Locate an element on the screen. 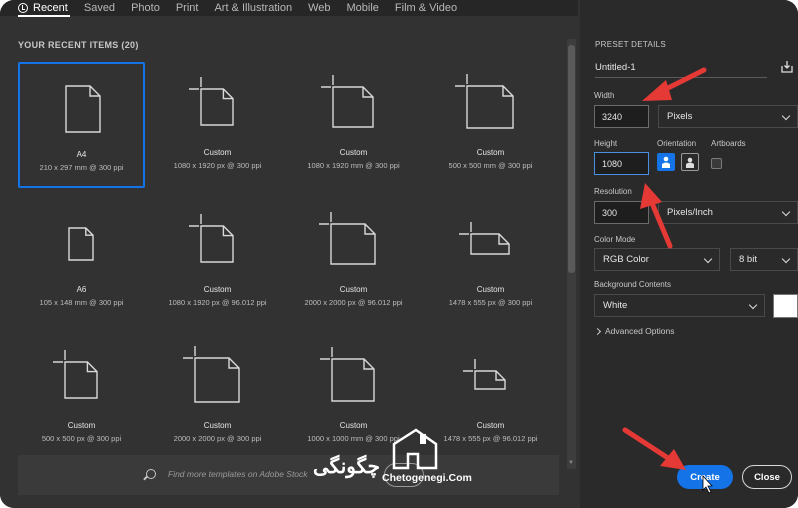 The image size is (798, 508). create-button: Create is located at coordinates (705, 477).